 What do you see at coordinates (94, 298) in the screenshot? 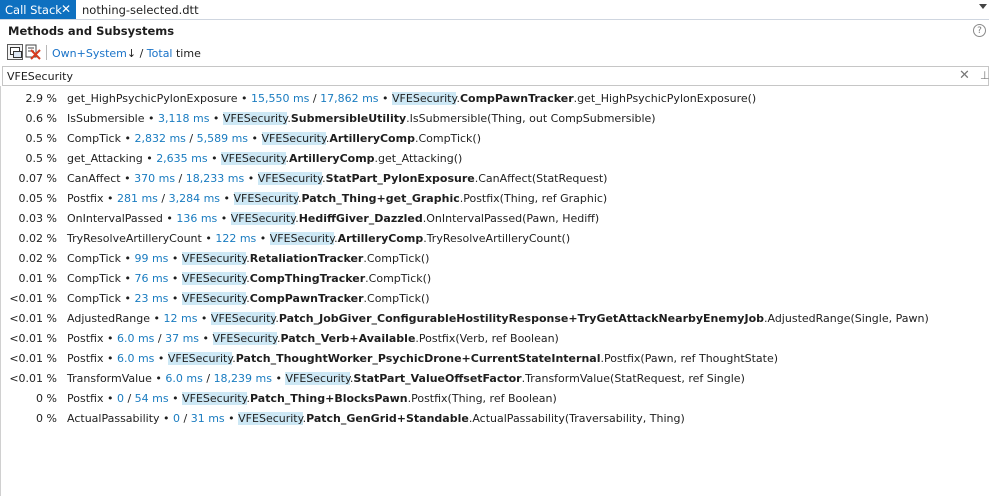
I see `method-name: CompTick` at bounding box center [94, 298].